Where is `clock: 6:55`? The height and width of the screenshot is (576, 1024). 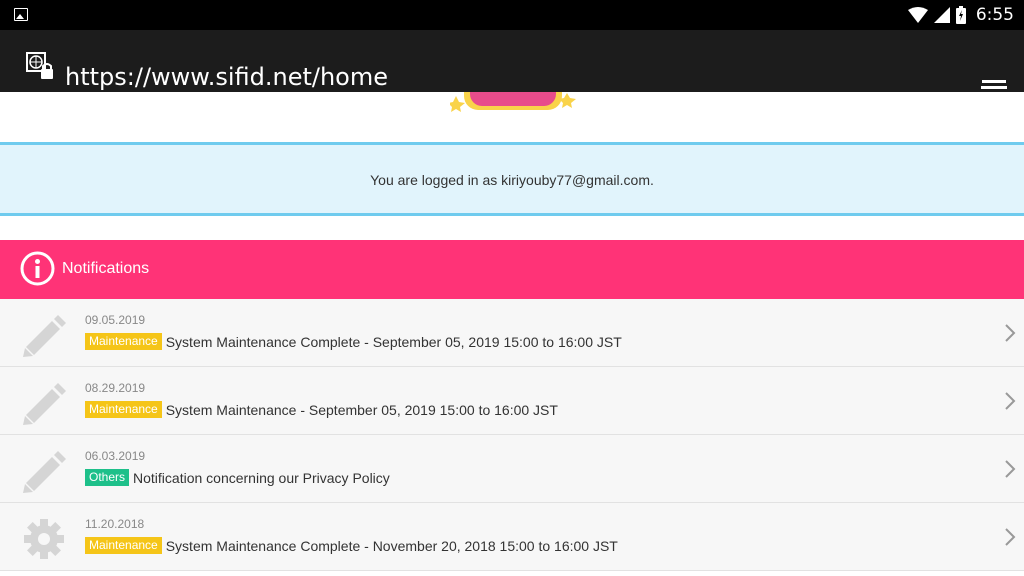
clock: 6:55 is located at coordinates (994, 15).